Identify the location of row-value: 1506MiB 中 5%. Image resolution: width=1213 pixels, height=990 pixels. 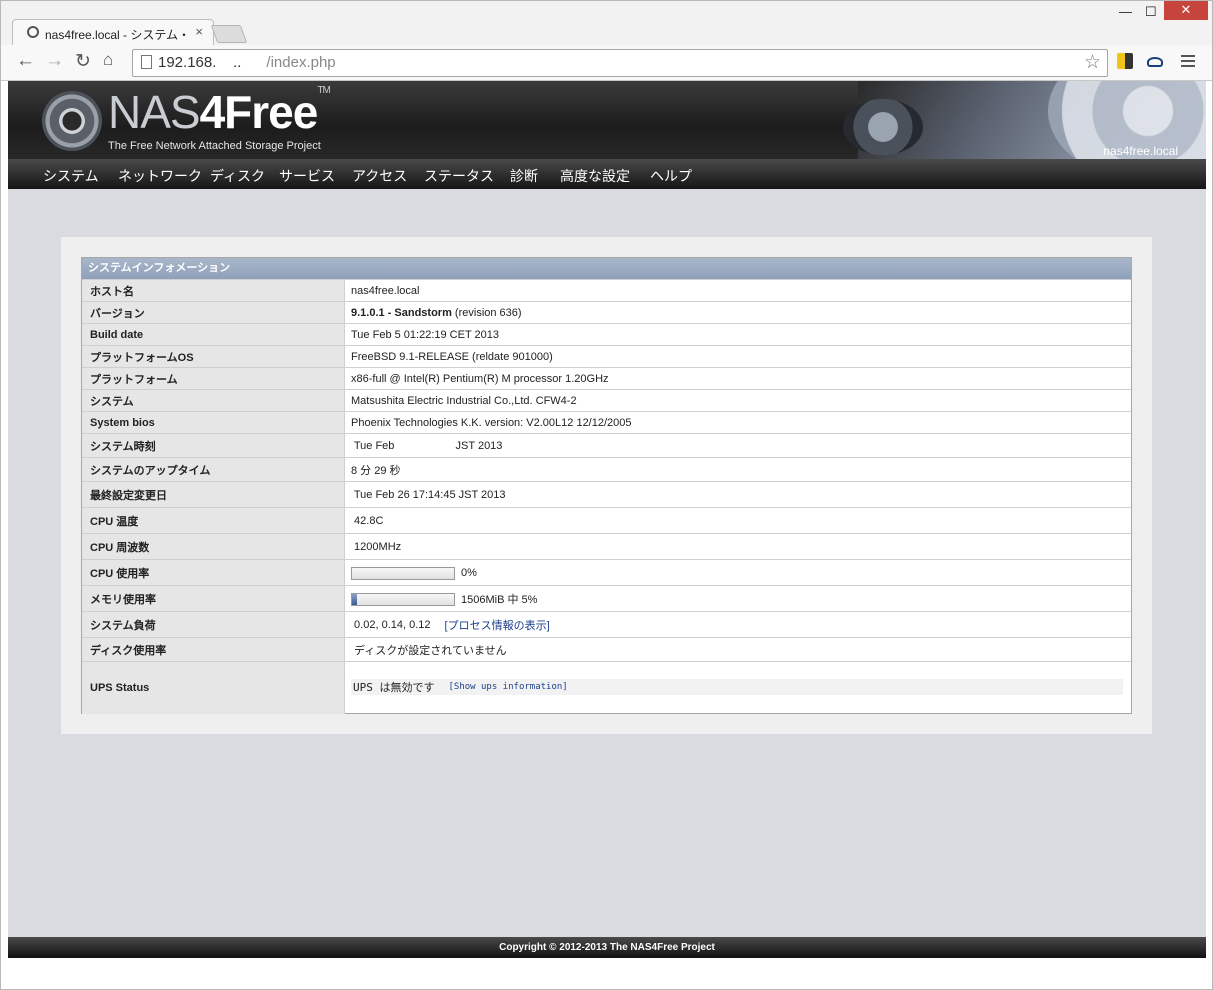
(737, 599).